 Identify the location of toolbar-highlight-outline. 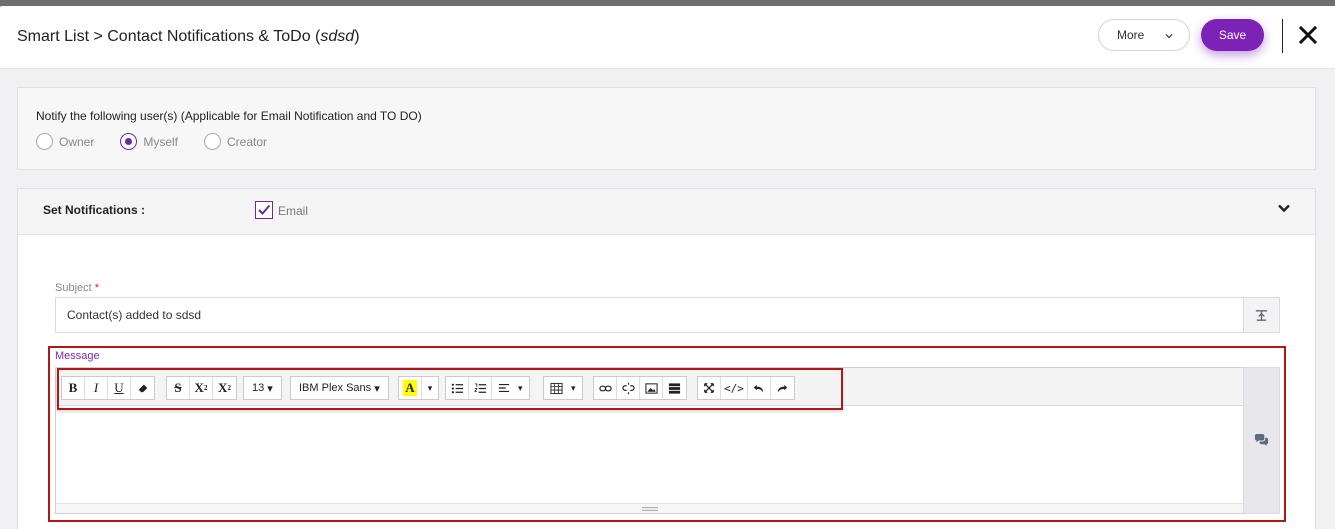
(450, 389).